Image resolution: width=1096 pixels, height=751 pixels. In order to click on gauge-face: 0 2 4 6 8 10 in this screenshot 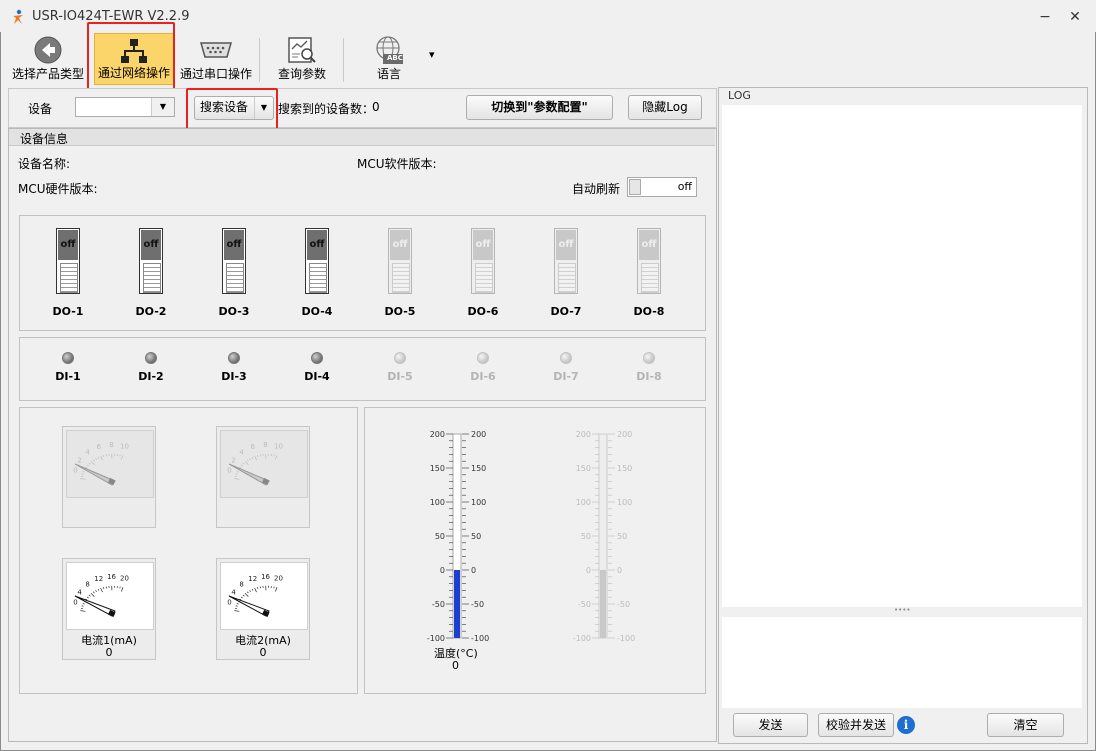, I will do `click(110, 464)`.